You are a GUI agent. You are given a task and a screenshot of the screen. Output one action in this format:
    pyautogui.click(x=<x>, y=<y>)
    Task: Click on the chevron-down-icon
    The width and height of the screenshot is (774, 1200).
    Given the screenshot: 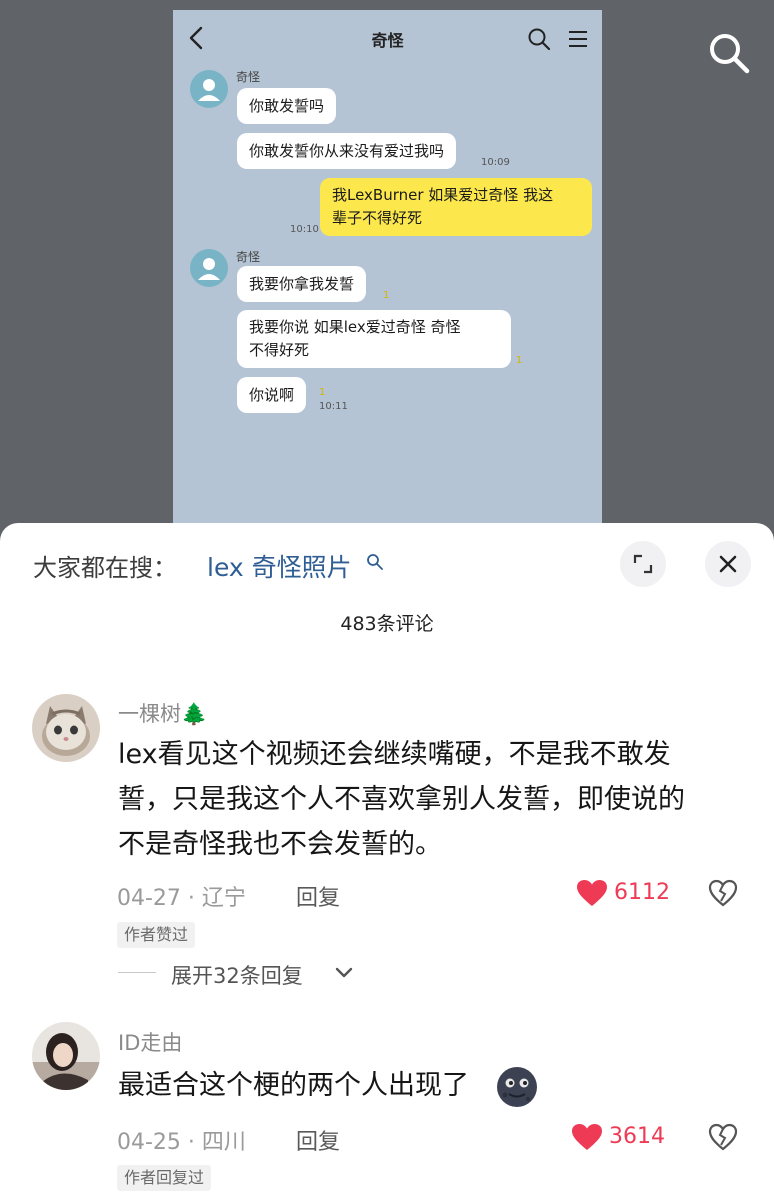 What is the action you would take?
    pyautogui.click(x=344, y=973)
    